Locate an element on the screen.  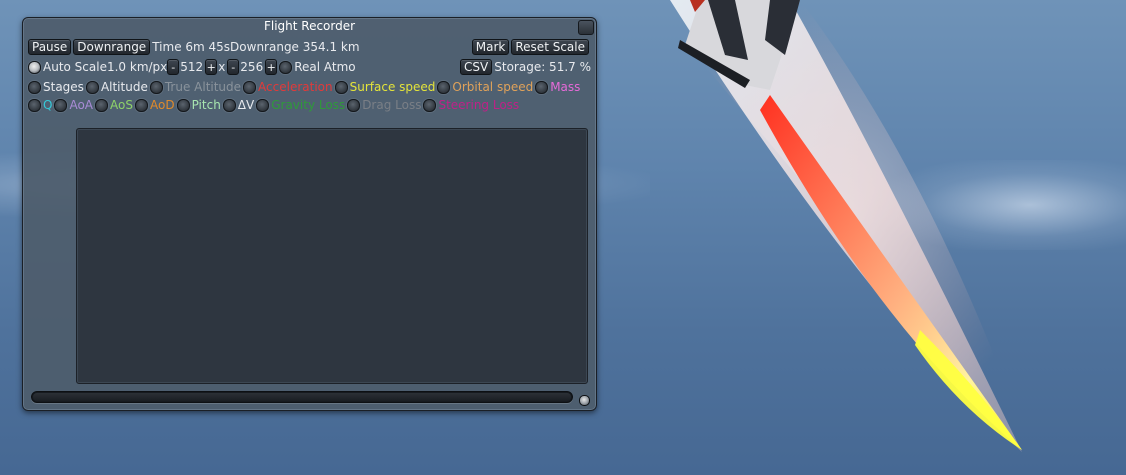
graph-toggle-q: Q is located at coordinates (40, 105).